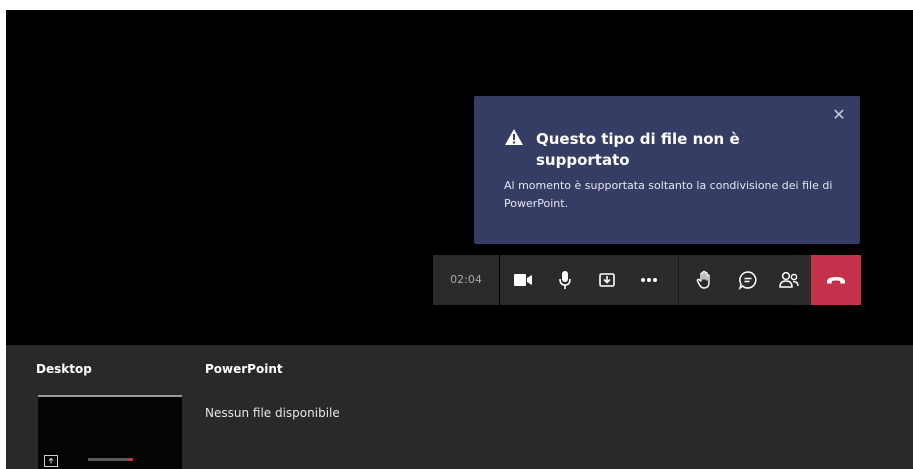  I want to click on chat-button, so click(748, 280).